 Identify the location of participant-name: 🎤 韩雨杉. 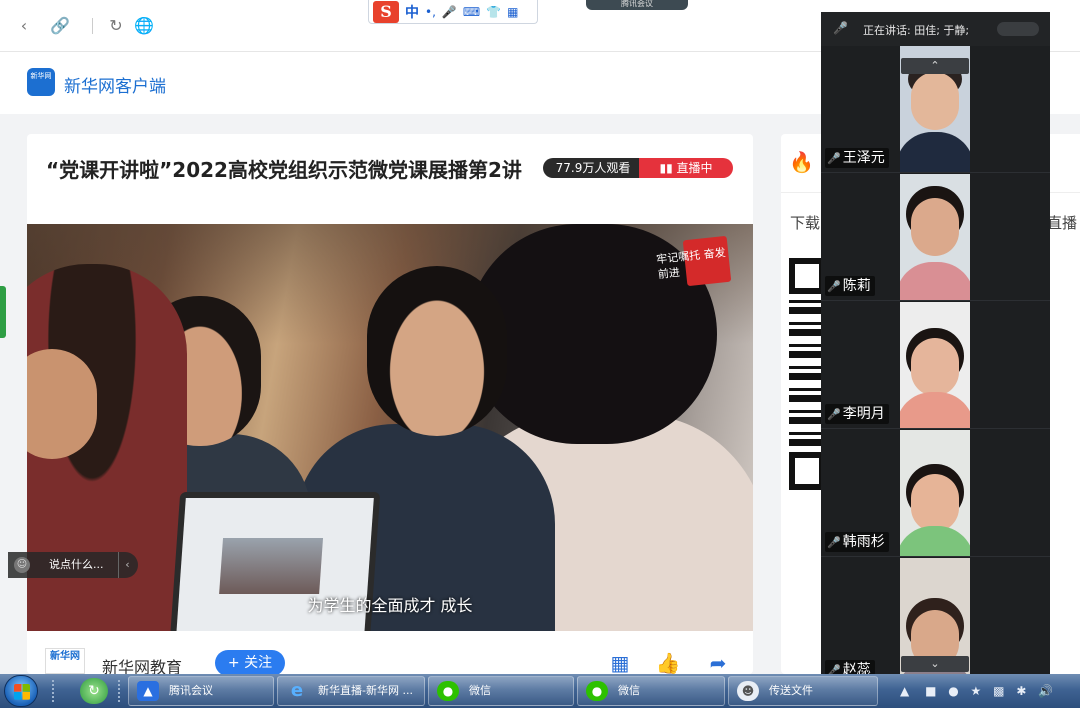
(857, 542).